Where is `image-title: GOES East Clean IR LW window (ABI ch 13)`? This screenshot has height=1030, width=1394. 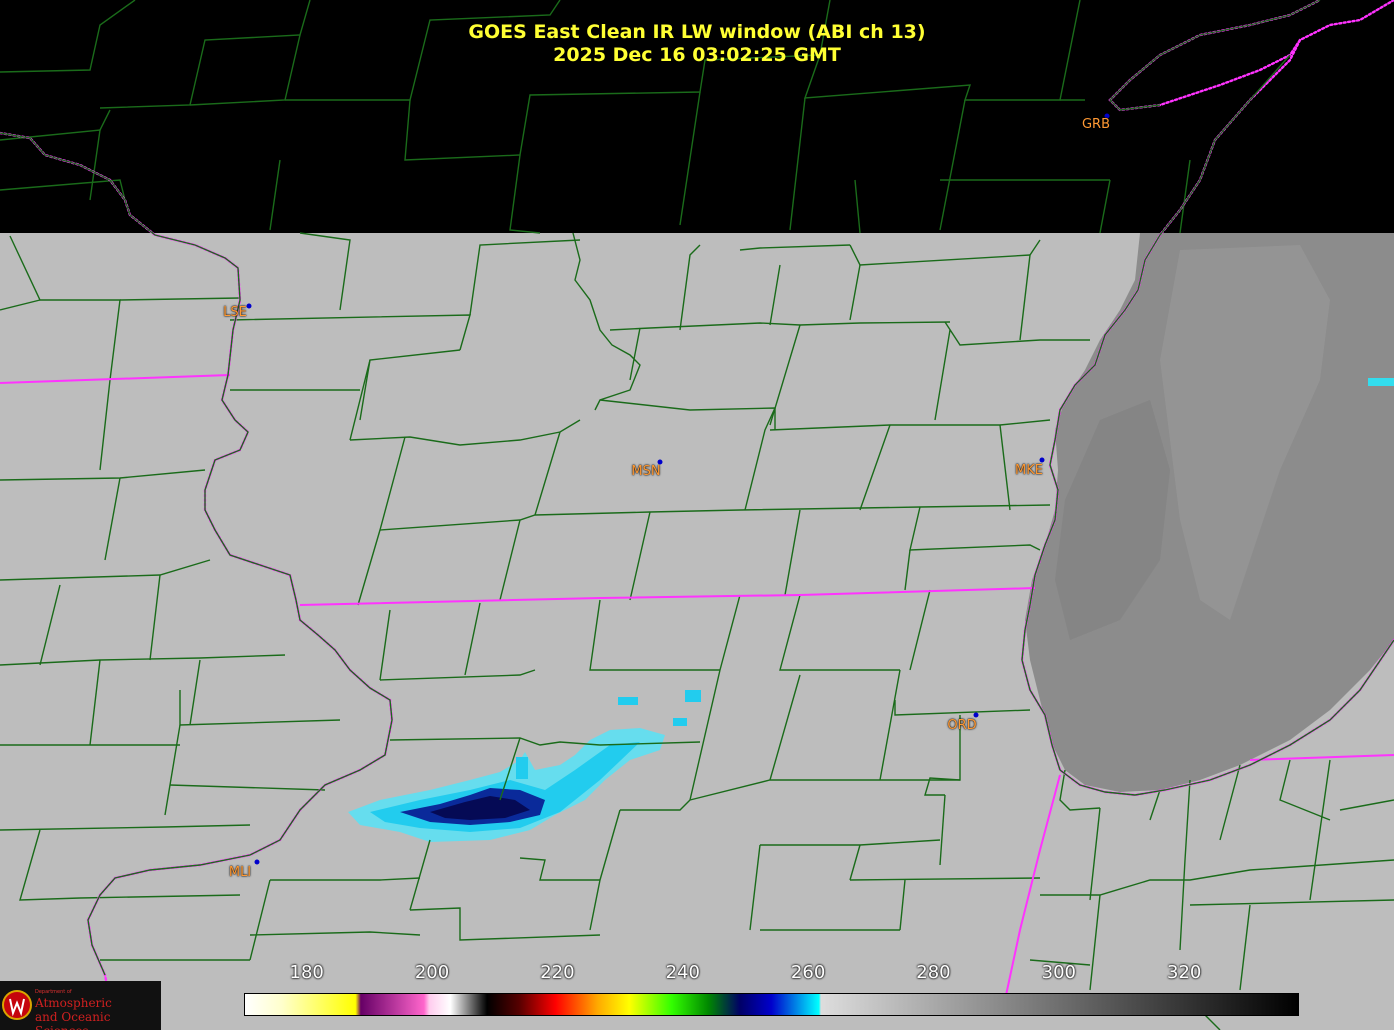 image-title: GOES East Clean IR LW window (ABI ch 13) is located at coordinates (697, 32).